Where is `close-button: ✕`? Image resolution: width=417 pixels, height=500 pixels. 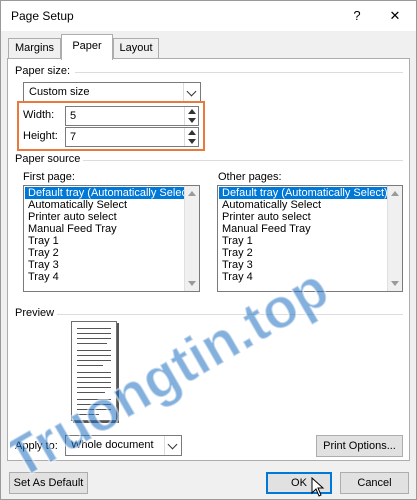
close-button: ✕ is located at coordinates (395, 16).